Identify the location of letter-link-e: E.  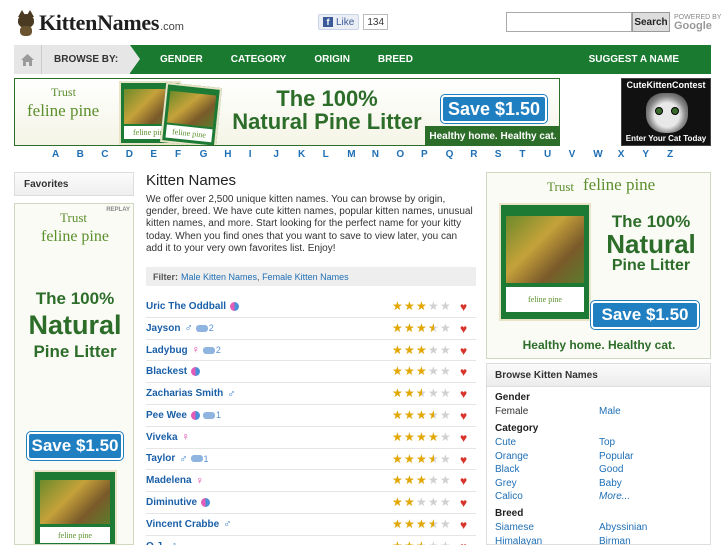
(153, 154).